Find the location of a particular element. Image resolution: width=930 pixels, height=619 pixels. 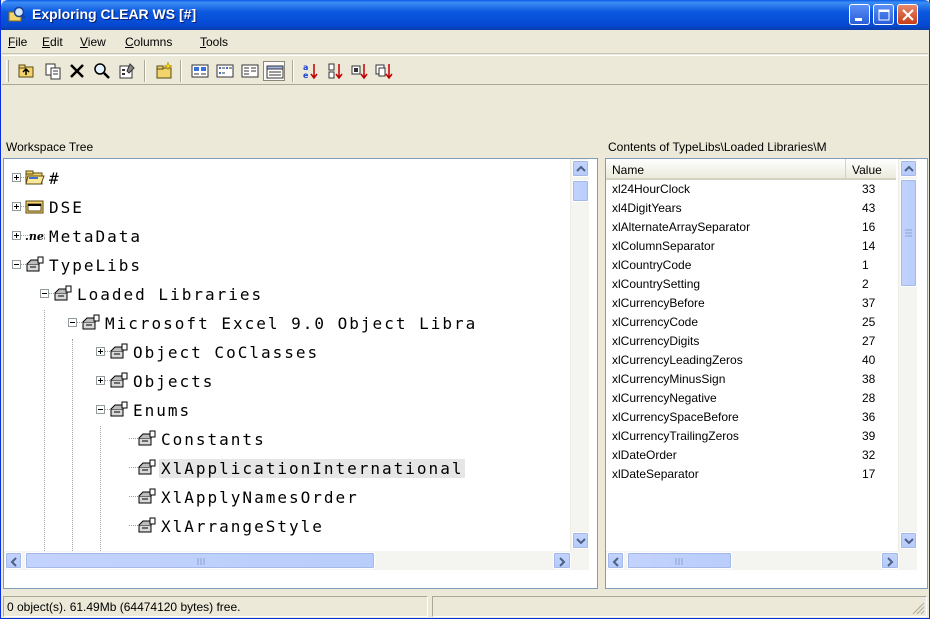

list-scroll-down-button is located at coordinates (908, 540).